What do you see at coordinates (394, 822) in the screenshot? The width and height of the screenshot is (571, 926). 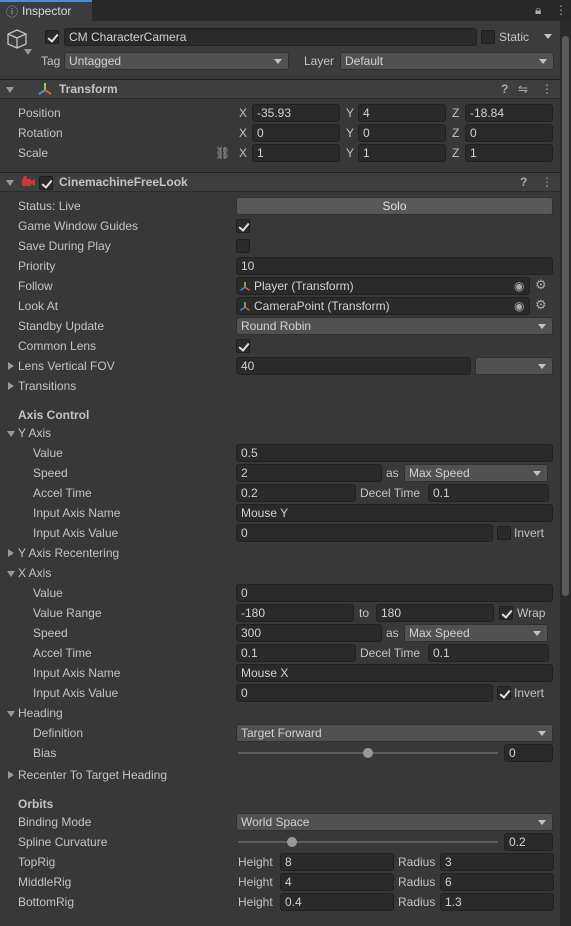 I see `binding-mode-dropdown: World Space` at bounding box center [394, 822].